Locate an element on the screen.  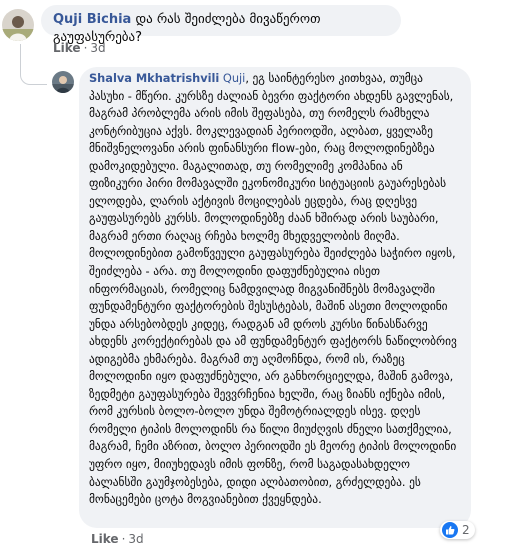
top-comment-actions: Like · 3d is located at coordinates (79, 48).